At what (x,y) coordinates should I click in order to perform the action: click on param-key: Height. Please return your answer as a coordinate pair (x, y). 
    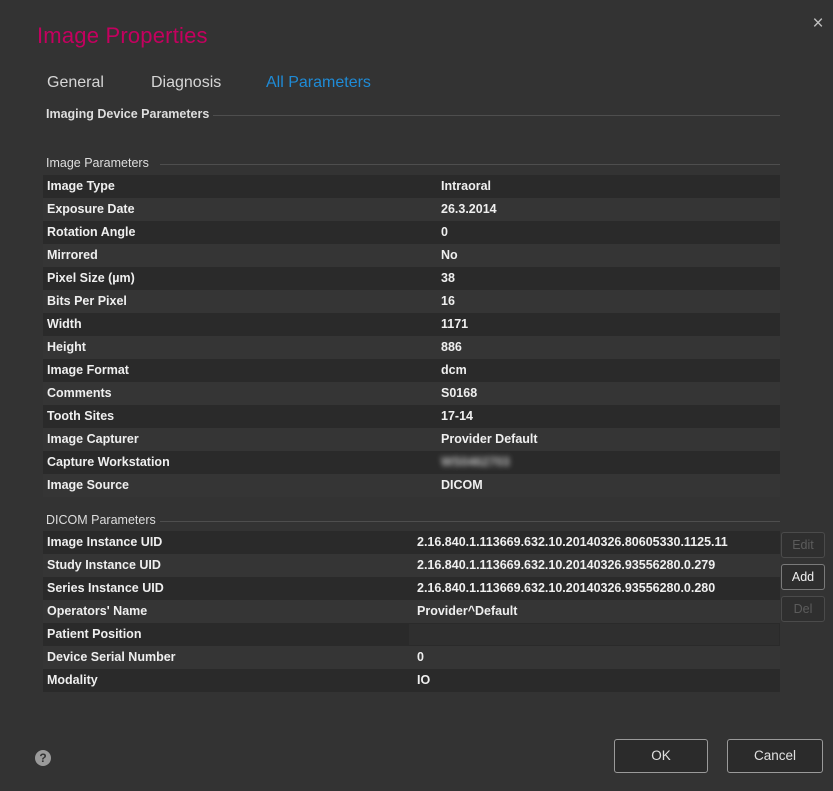
    Looking at the image, I should click on (66, 347).